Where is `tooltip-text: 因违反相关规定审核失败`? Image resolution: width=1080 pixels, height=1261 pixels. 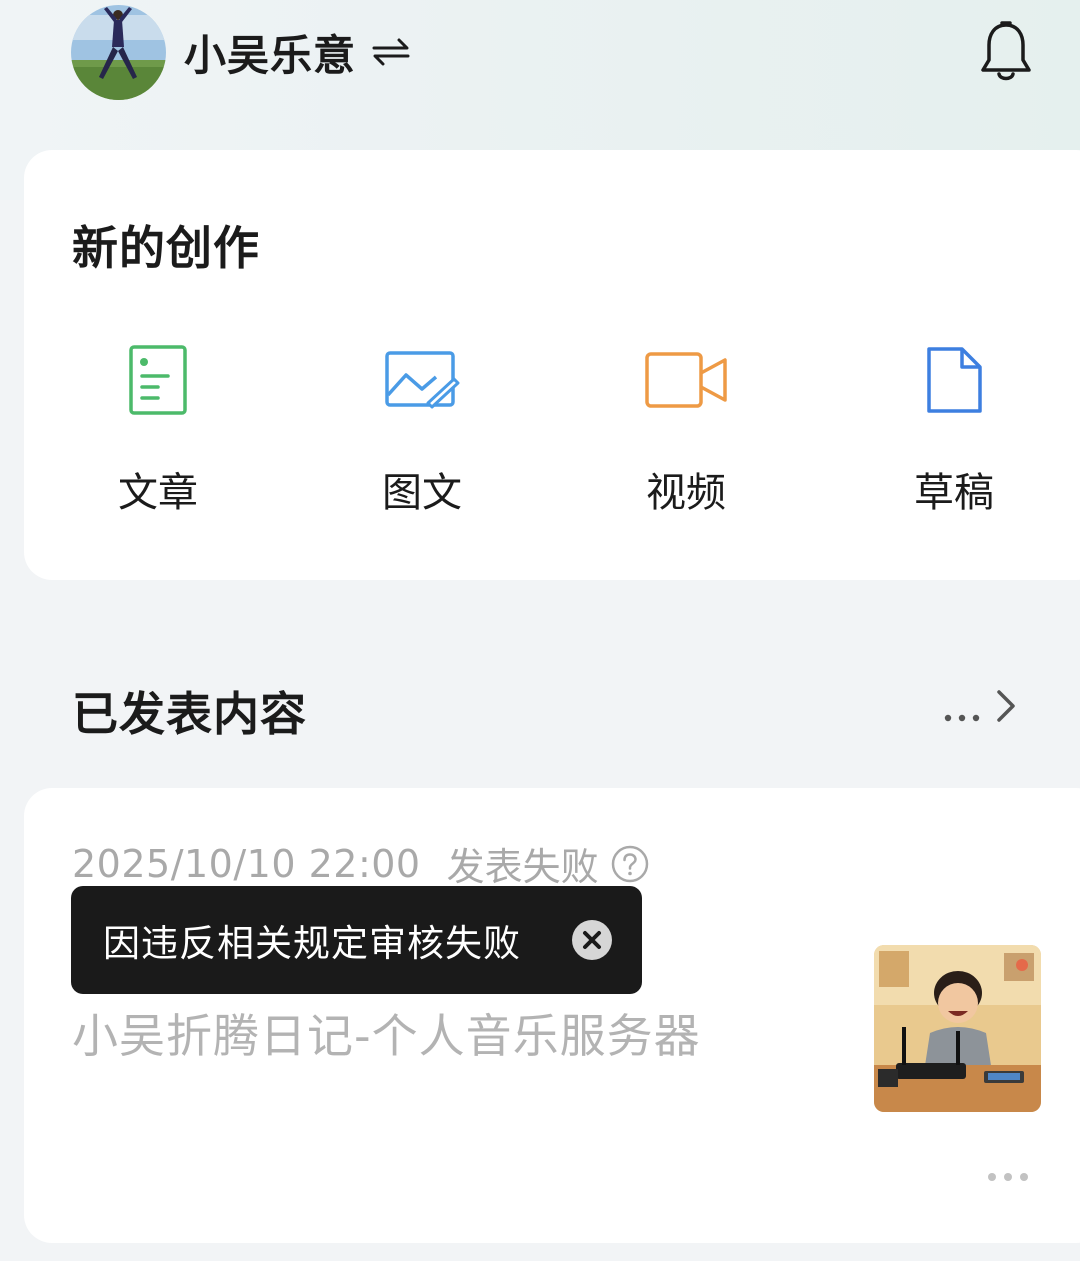 tooltip-text: 因违反相关规定审核失败 is located at coordinates (312, 943).